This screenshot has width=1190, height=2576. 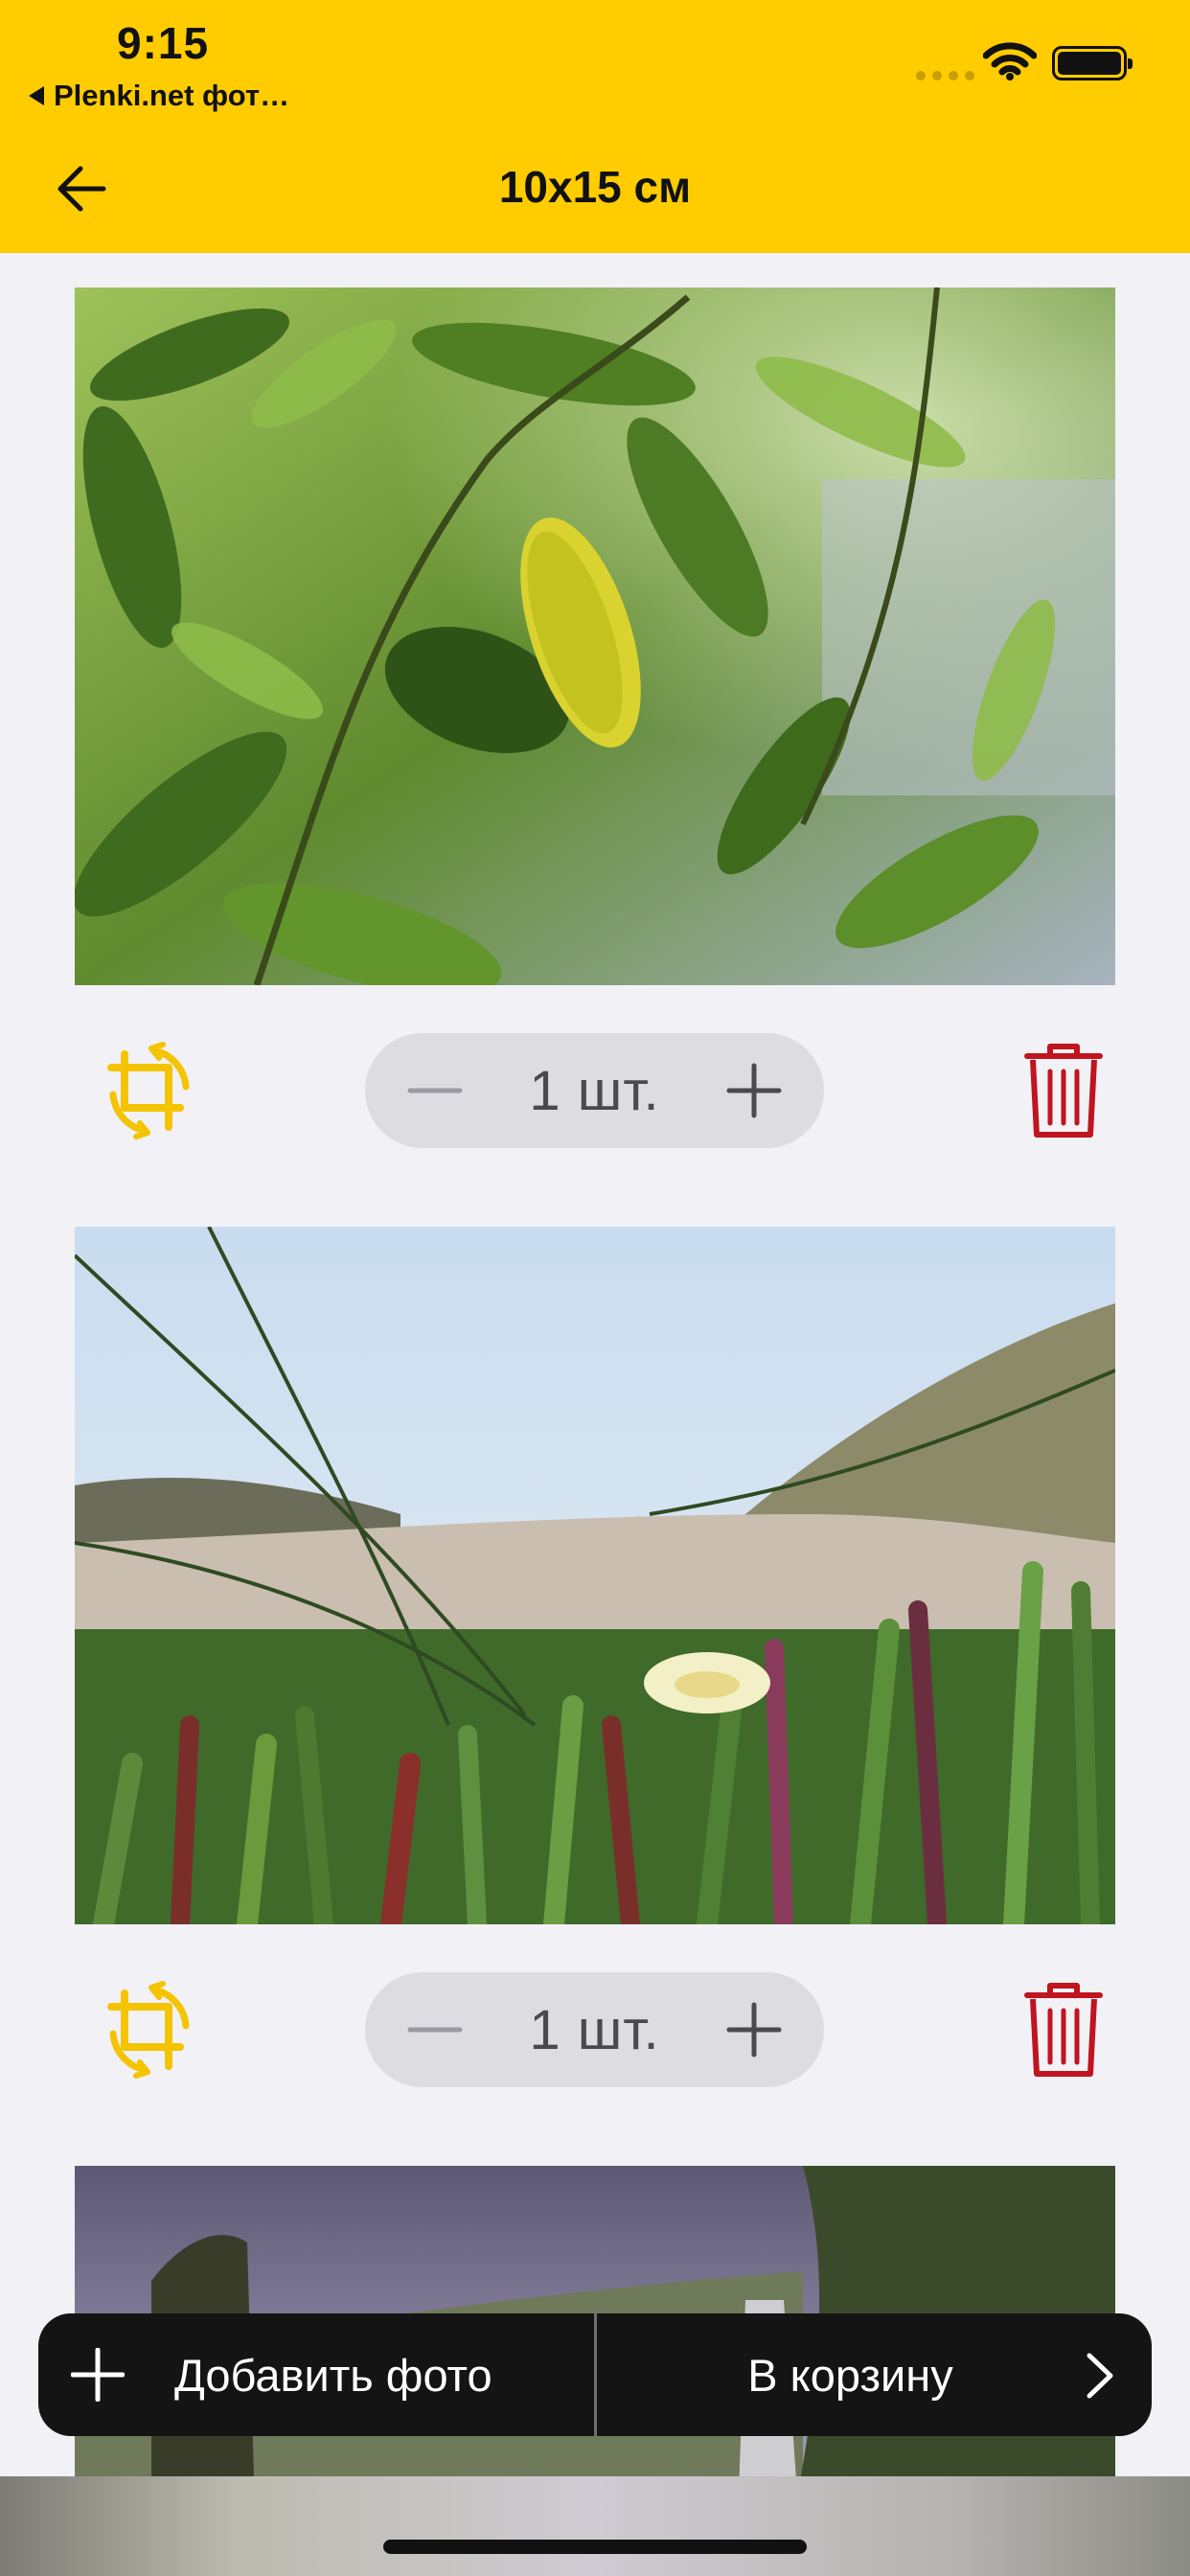 What do you see at coordinates (595, 187) in the screenshot?
I see `page-title: 10x15 см` at bounding box center [595, 187].